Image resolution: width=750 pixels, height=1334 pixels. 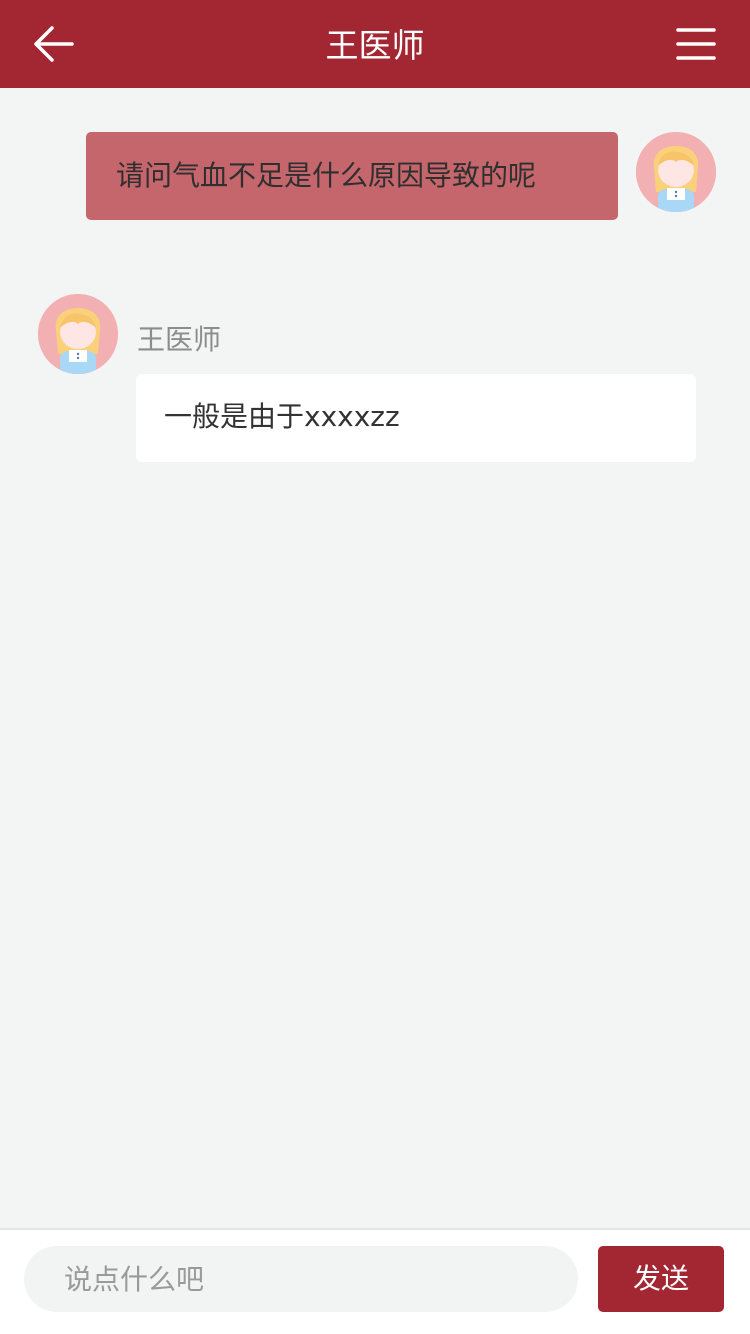 I want to click on send-button: 发送, so click(x=661, y=1279).